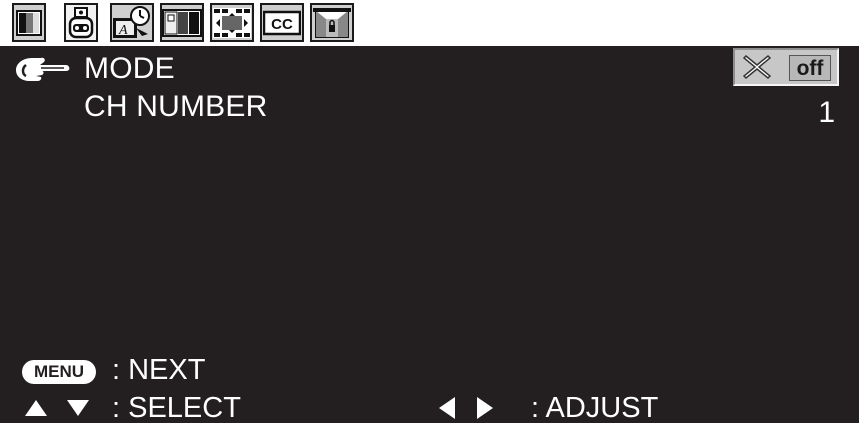  Describe the element at coordinates (595, 408) in the screenshot. I see `help-adjust-text: : ADJUST` at that location.